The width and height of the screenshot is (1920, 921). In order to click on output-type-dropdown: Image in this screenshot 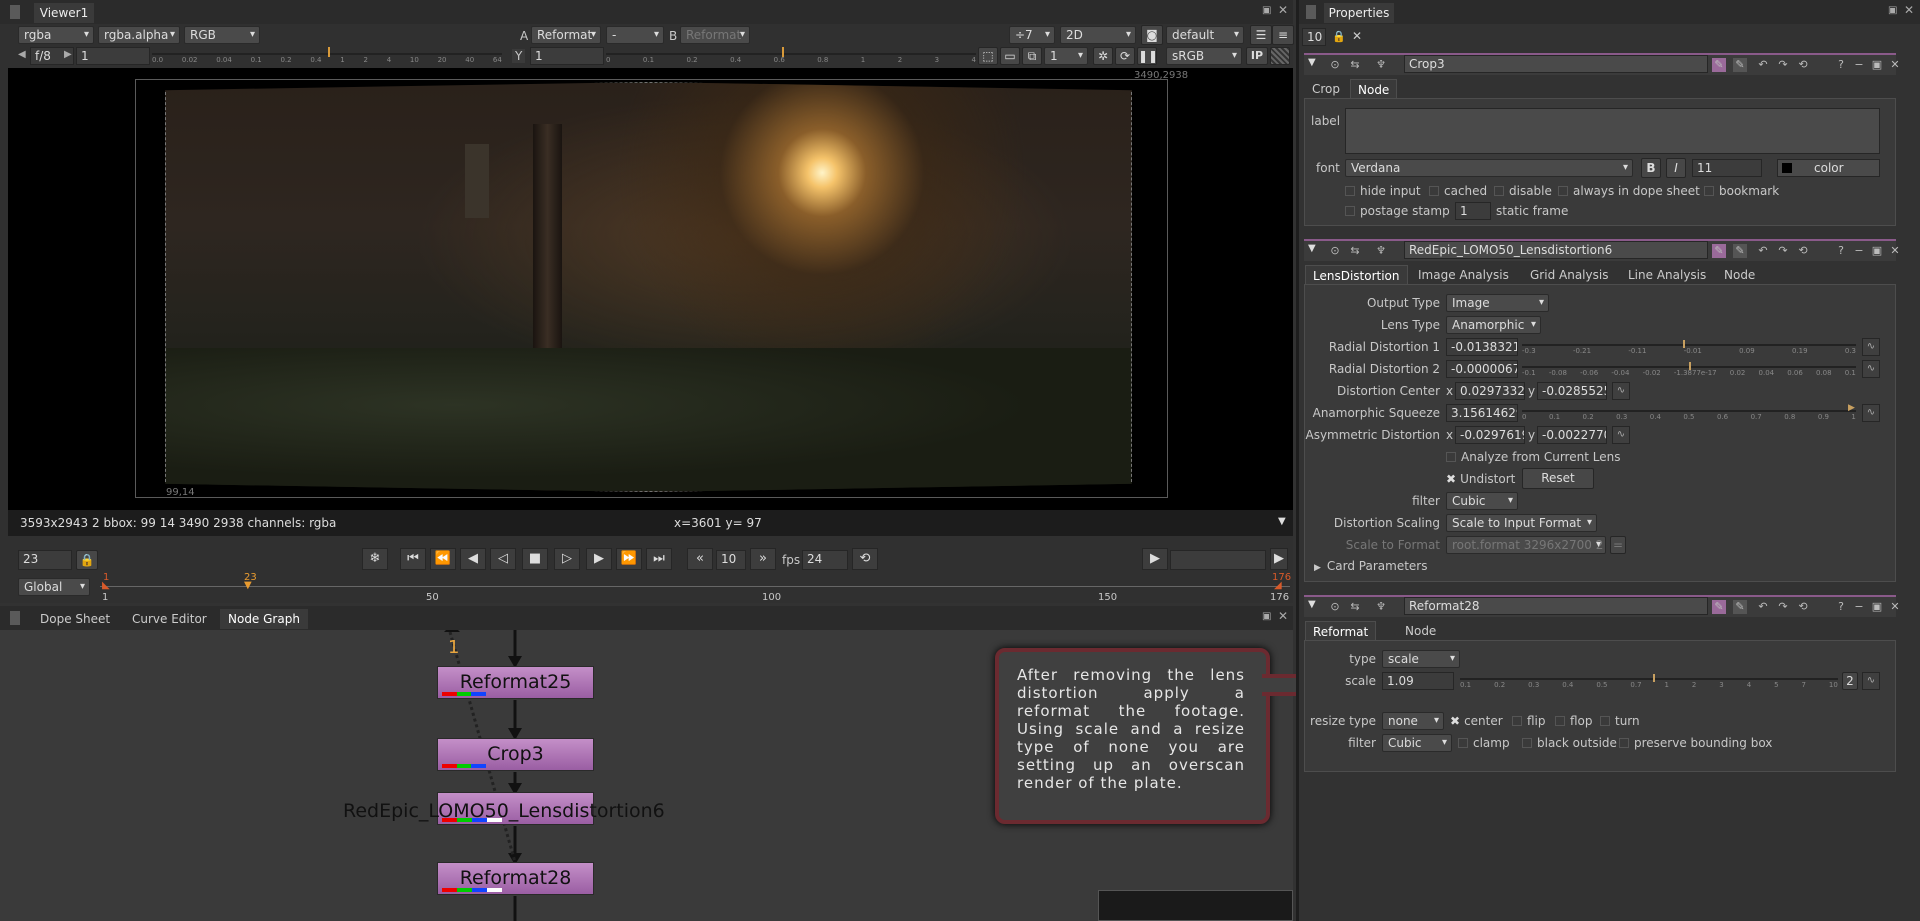, I will do `click(1497, 303)`.